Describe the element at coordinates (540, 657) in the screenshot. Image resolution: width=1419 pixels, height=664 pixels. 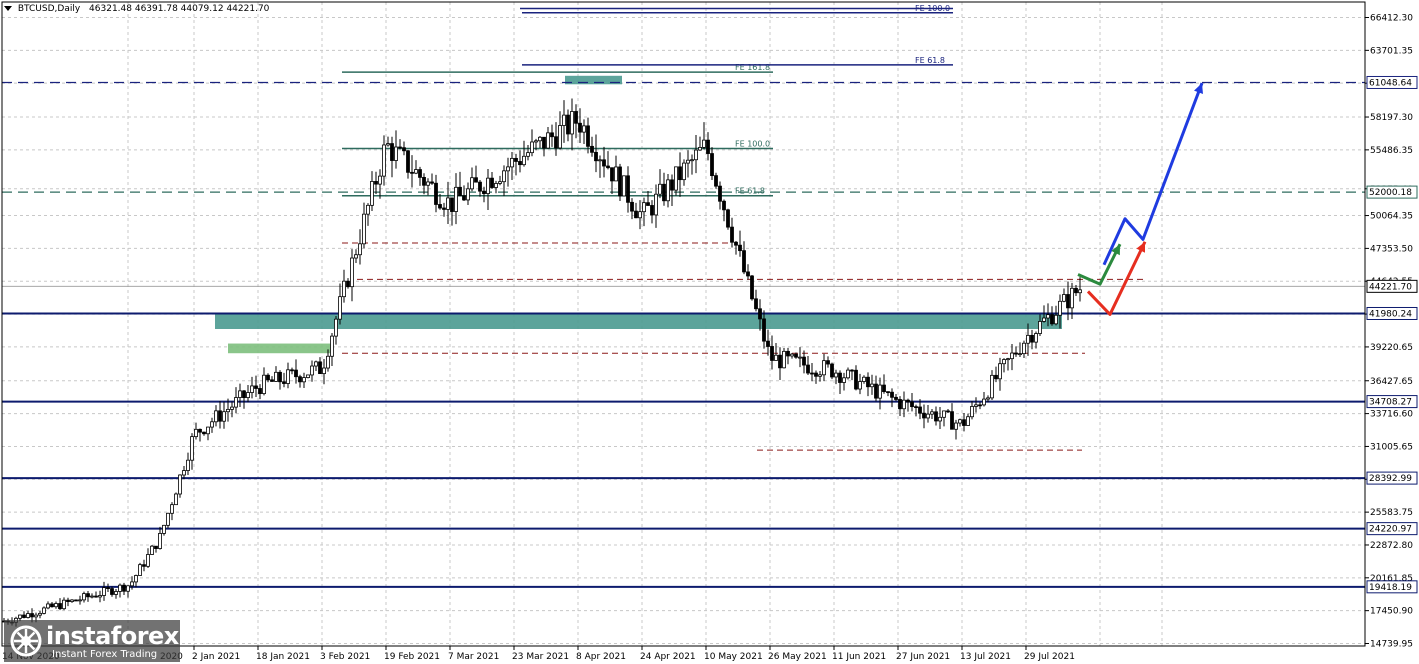
I see `date-tick-label: 23 Mar 2021` at that location.